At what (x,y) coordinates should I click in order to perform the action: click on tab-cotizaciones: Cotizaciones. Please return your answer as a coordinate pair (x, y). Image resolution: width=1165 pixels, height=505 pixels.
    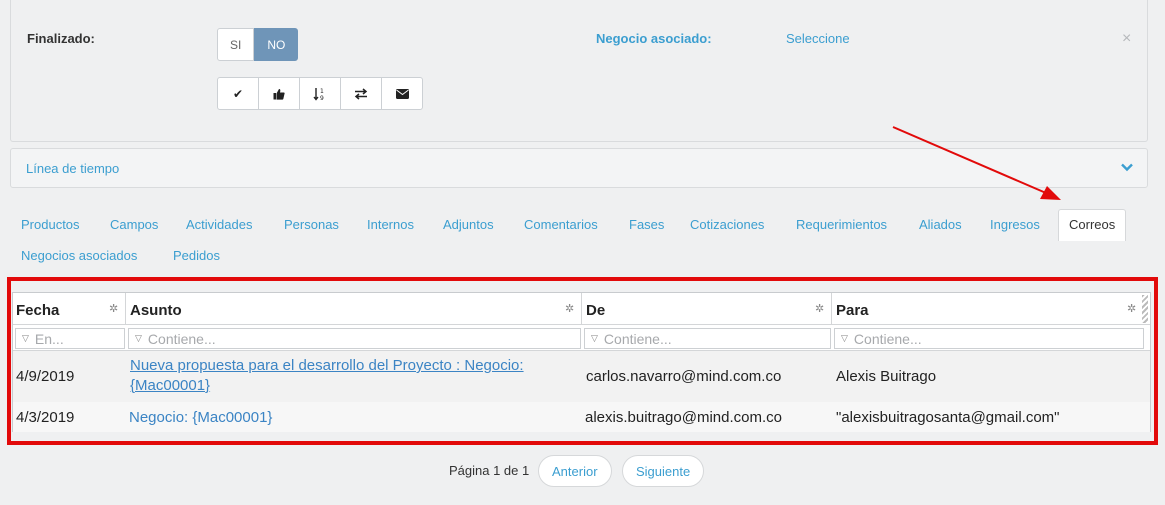
    Looking at the image, I should click on (727, 224).